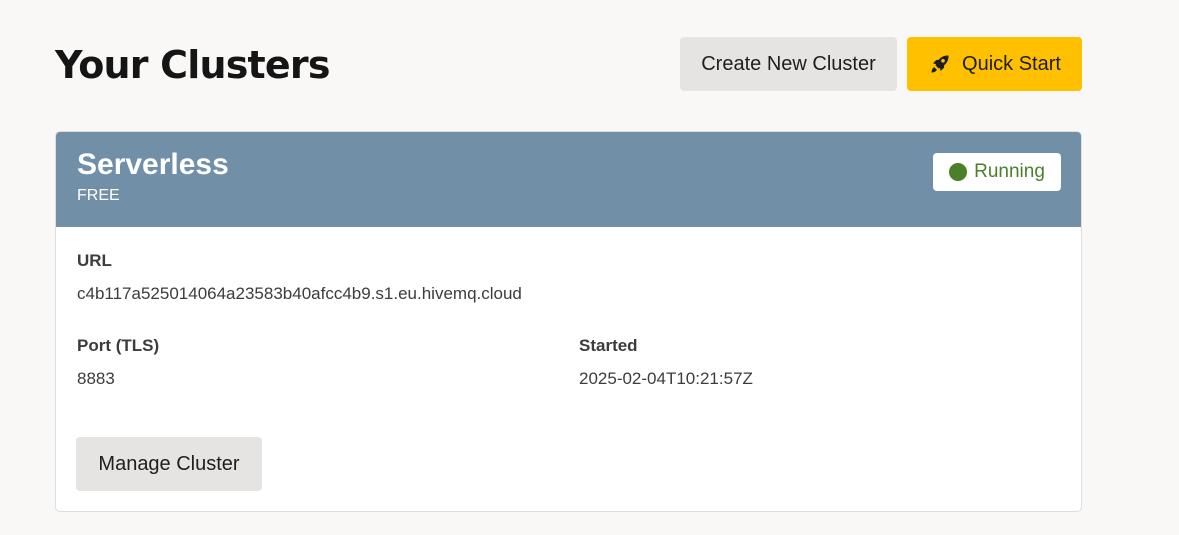  I want to click on page-title: Your Clusters, so click(192, 65).